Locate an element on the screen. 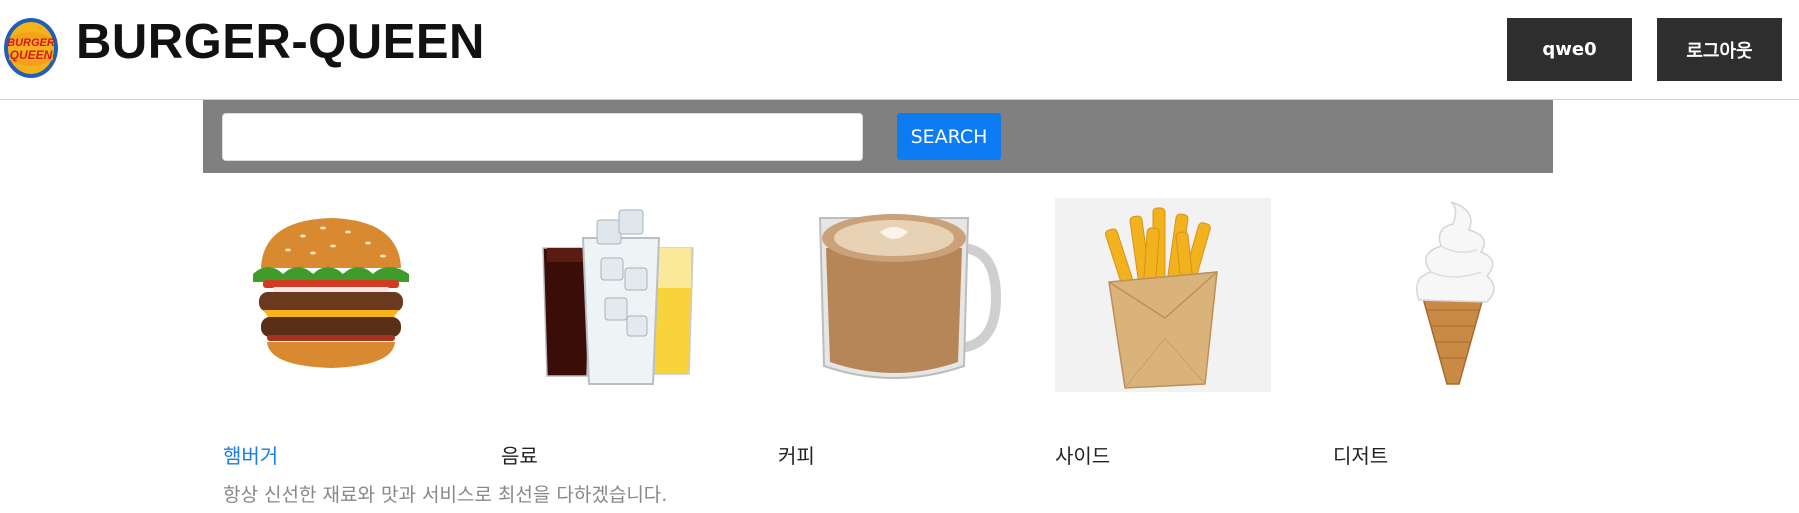 The width and height of the screenshot is (1799, 513). menu-item-coffee: 커피 is located at coordinates (908, 330).